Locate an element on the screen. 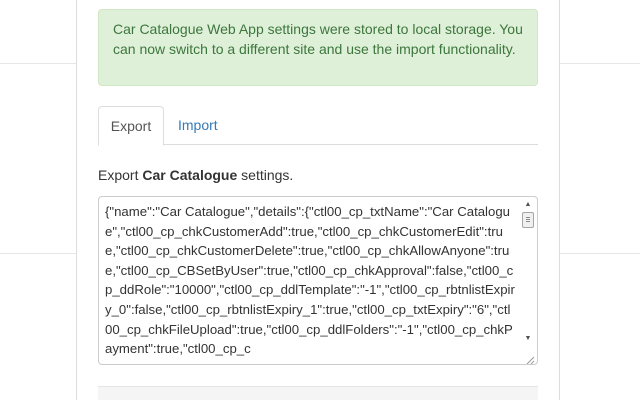  export-prefix: Export is located at coordinates (120, 175).